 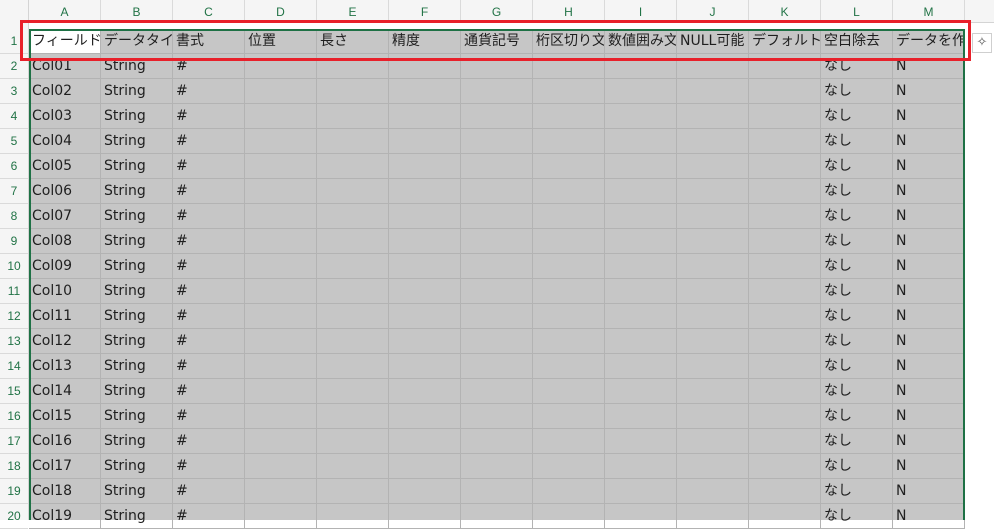 What do you see at coordinates (65, 266) in the screenshot?
I see `table-cell: Col09` at bounding box center [65, 266].